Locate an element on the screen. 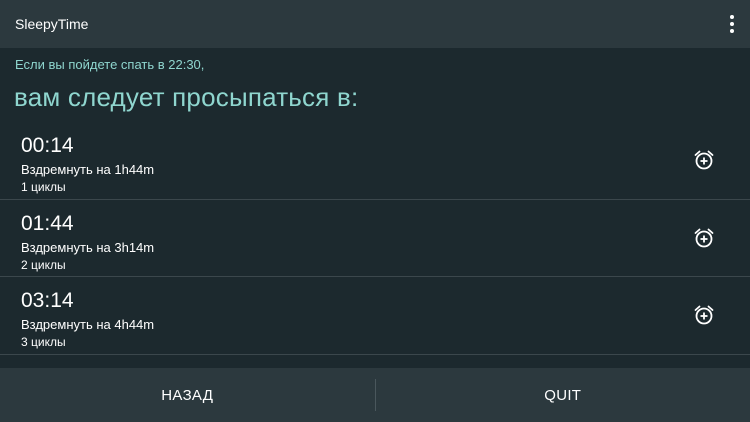 The width and height of the screenshot is (750, 422). wake-time: 00:14 is located at coordinates (47, 145).